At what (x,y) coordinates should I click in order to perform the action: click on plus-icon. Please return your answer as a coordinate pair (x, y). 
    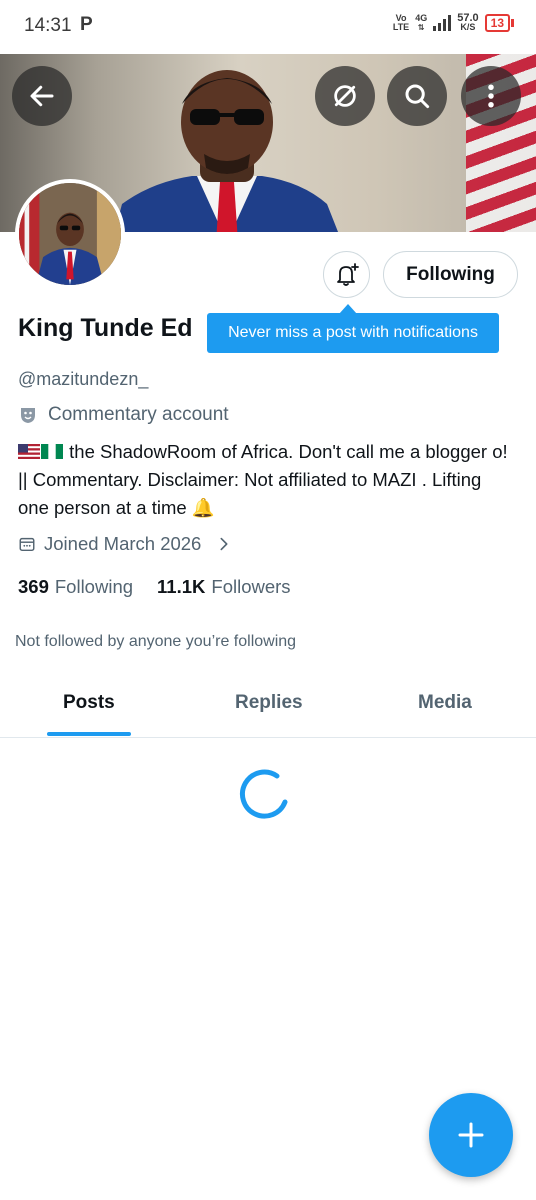
    Looking at the image, I should click on (471, 1135).